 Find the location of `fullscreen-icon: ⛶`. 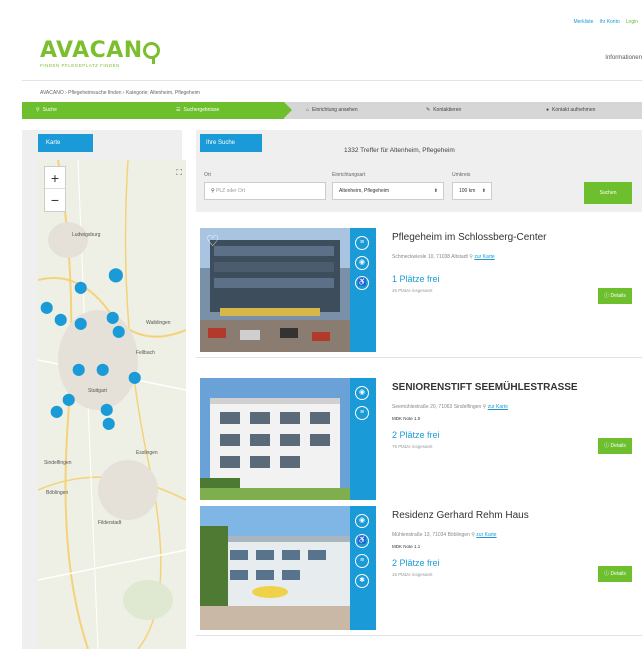

fullscreen-icon: ⛶ is located at coordinates (179, 173).